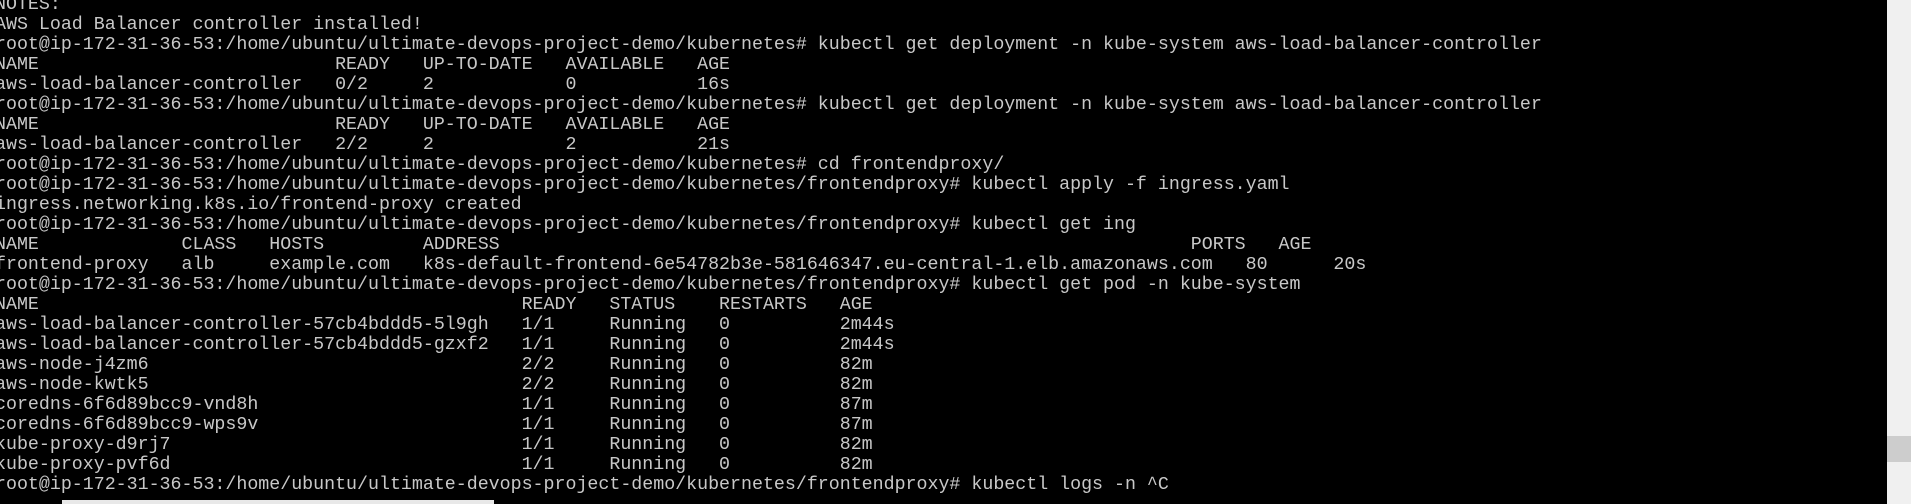 The image size is (1911, 504). Describe the element at coordinates (211, 25) in the screenshot. I see `terminal-line: AWS Load Balancer controller installed!` at that location.